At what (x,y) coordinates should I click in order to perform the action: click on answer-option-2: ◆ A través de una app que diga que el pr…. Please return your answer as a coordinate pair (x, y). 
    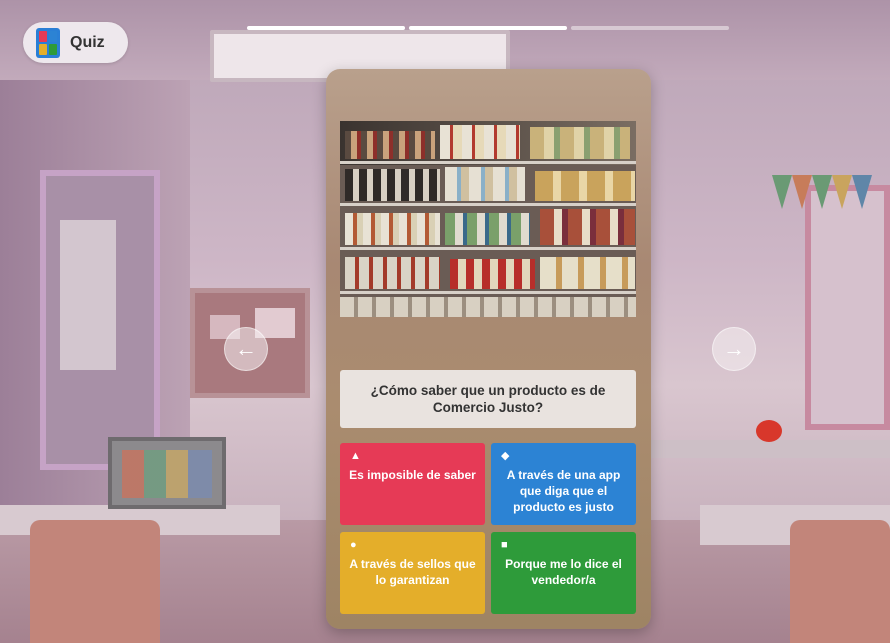
    Looking at the image, I should click on (563, 484).